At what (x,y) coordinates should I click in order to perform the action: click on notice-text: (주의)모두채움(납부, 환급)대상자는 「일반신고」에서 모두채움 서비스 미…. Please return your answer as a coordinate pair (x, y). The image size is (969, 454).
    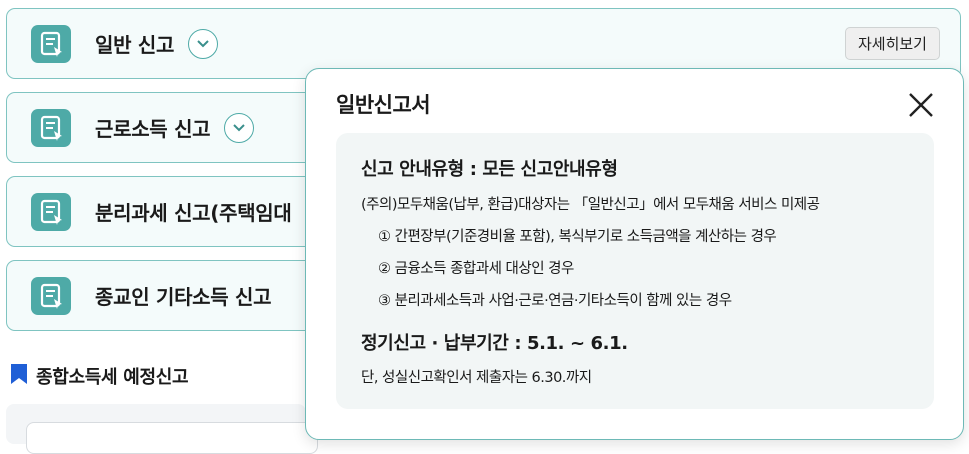
    Looking at the image, I should click on (590, 205).